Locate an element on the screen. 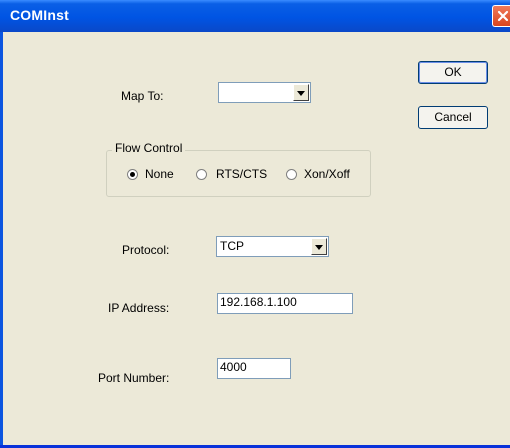 The width and height of the screenshot is (510, 448). title-bar: COMInst is located at coordinates (255, 16).